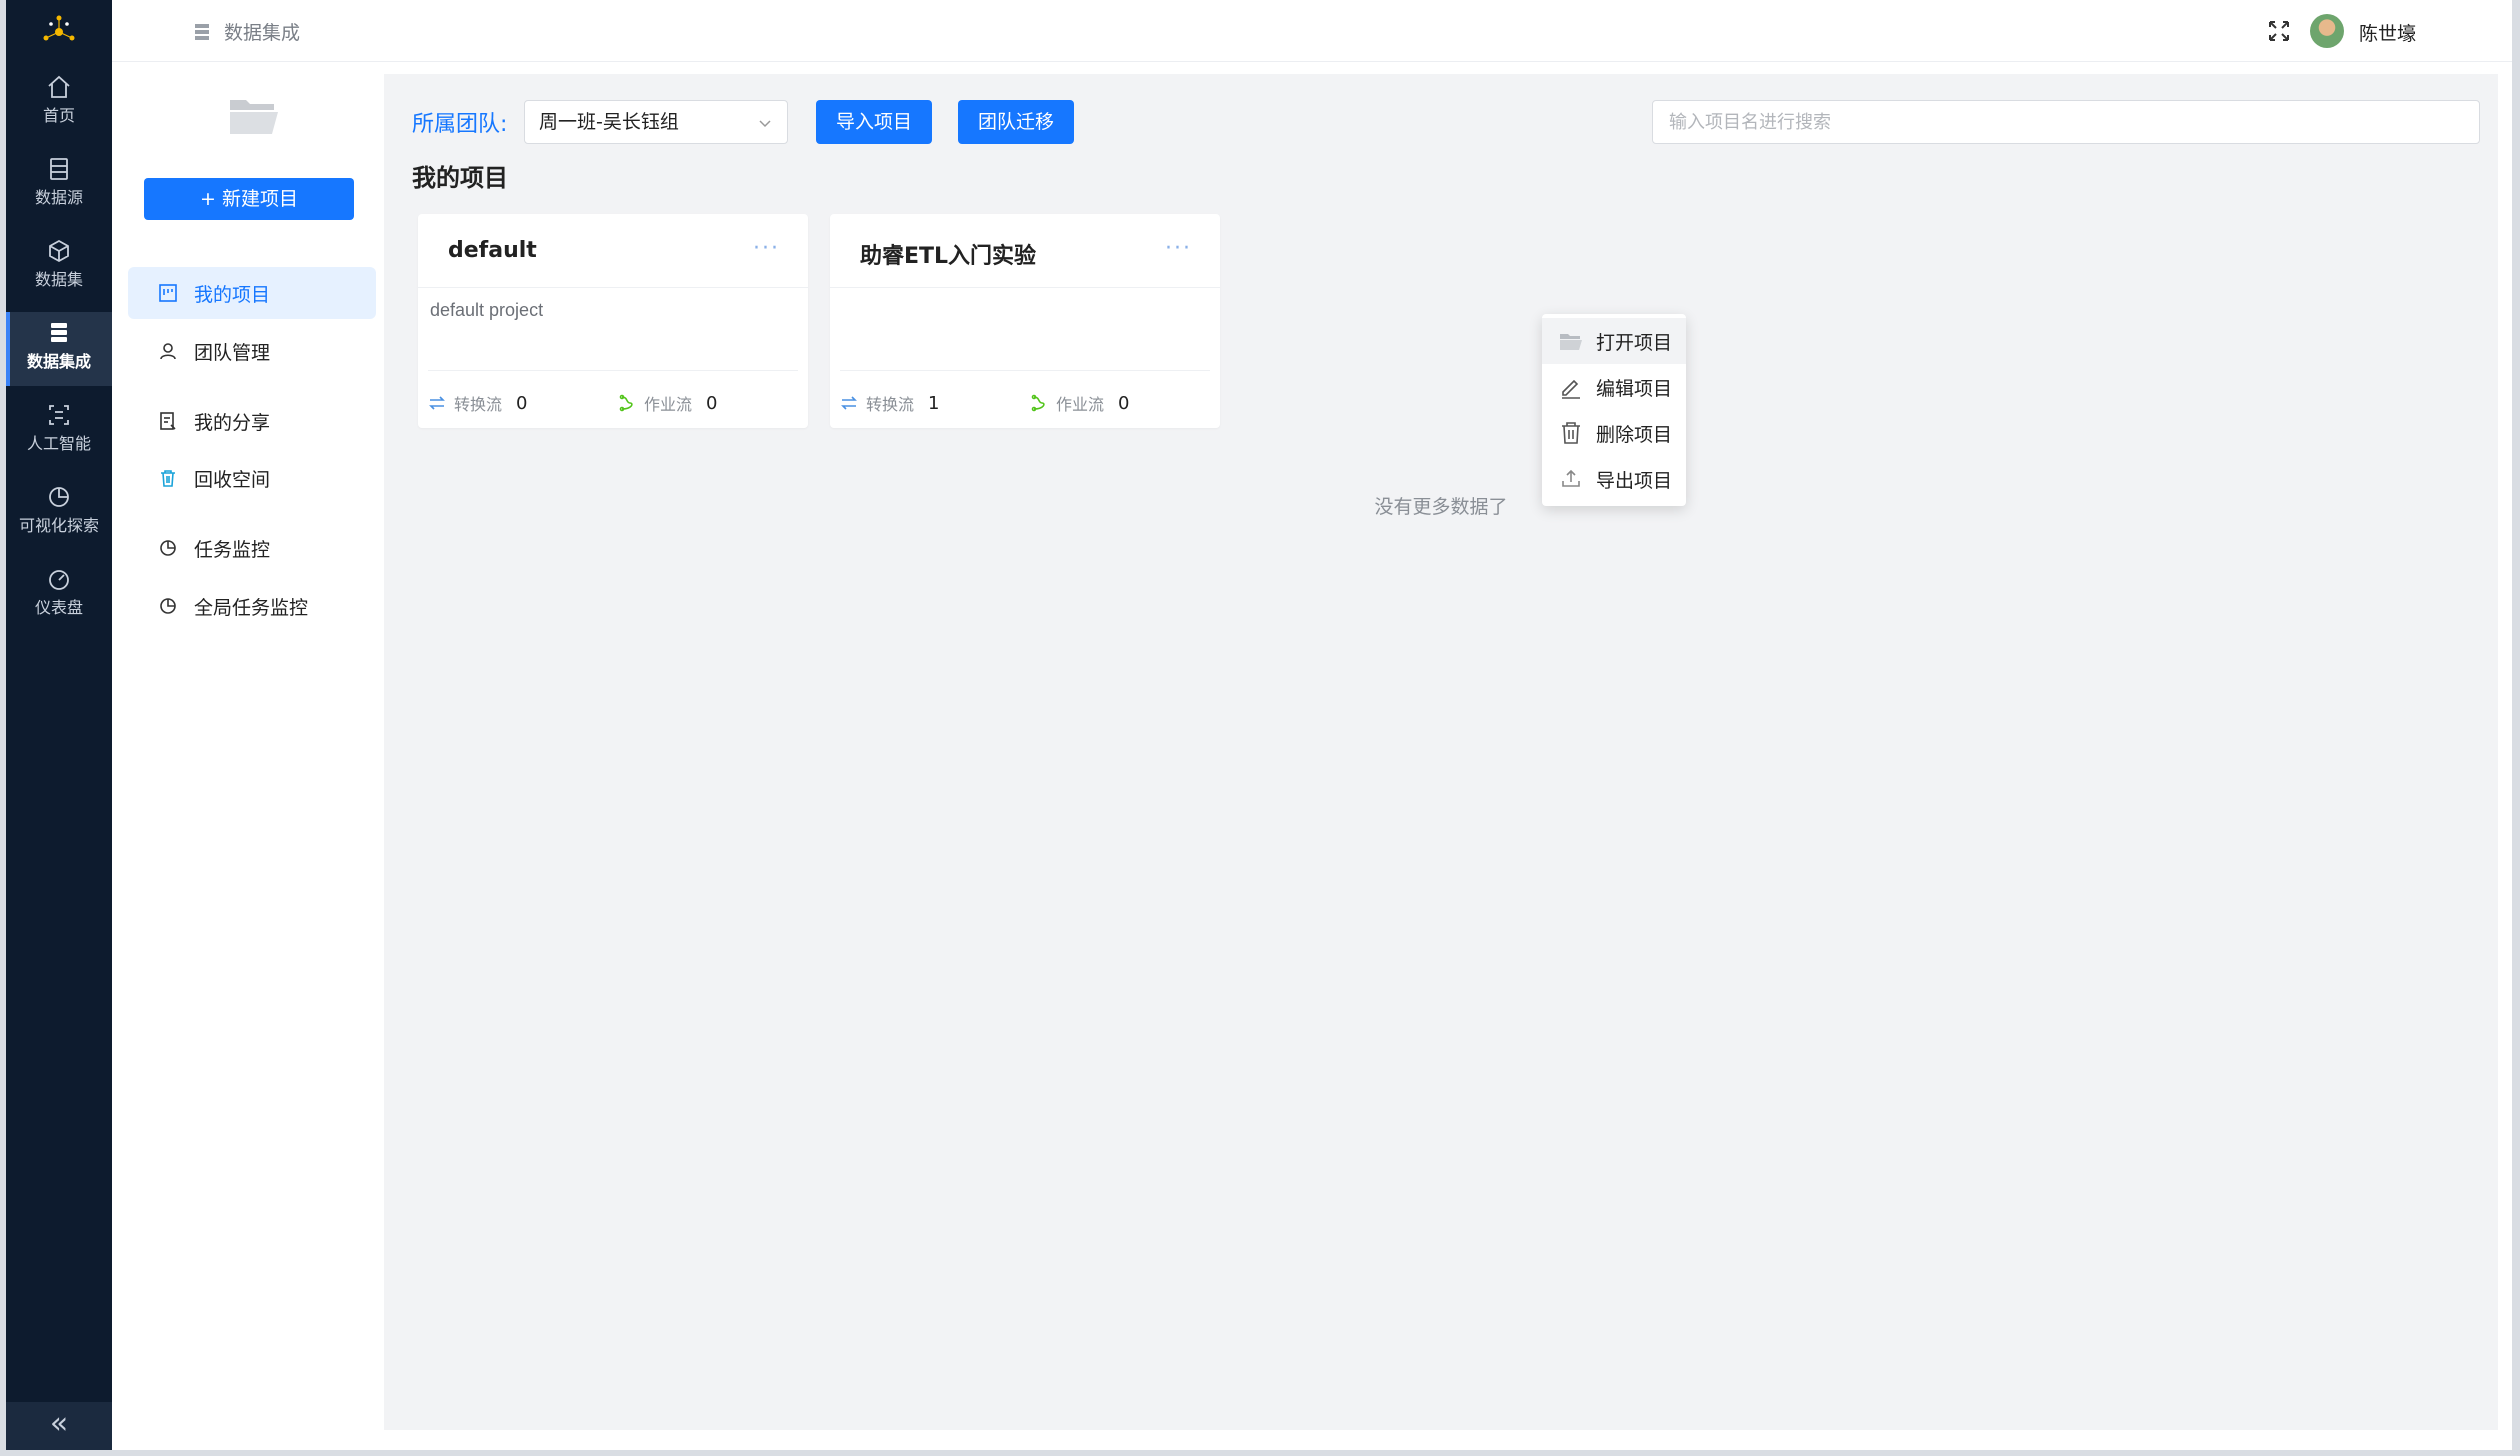 This screenshot has width=2520, height=1456. I want to click on menu-item-label: 我的分享, so click(232, 422).